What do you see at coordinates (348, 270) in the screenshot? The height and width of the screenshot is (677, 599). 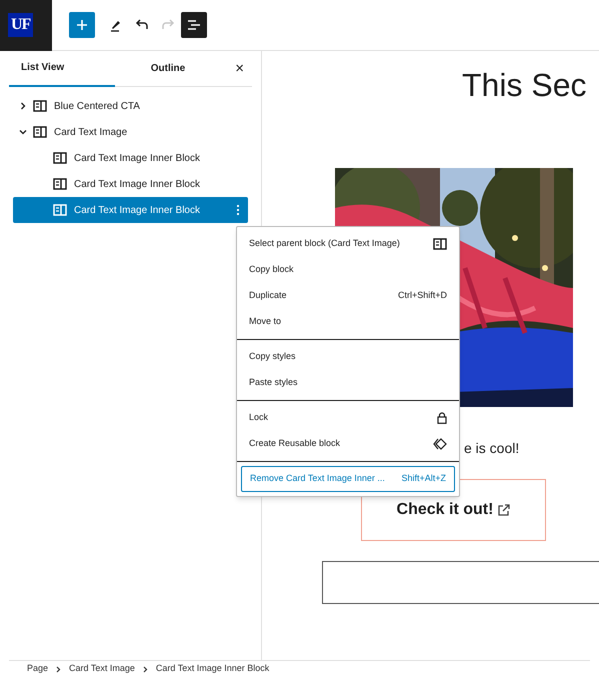 I see `menu-item: Copy block` at bounding box center [348, 270].